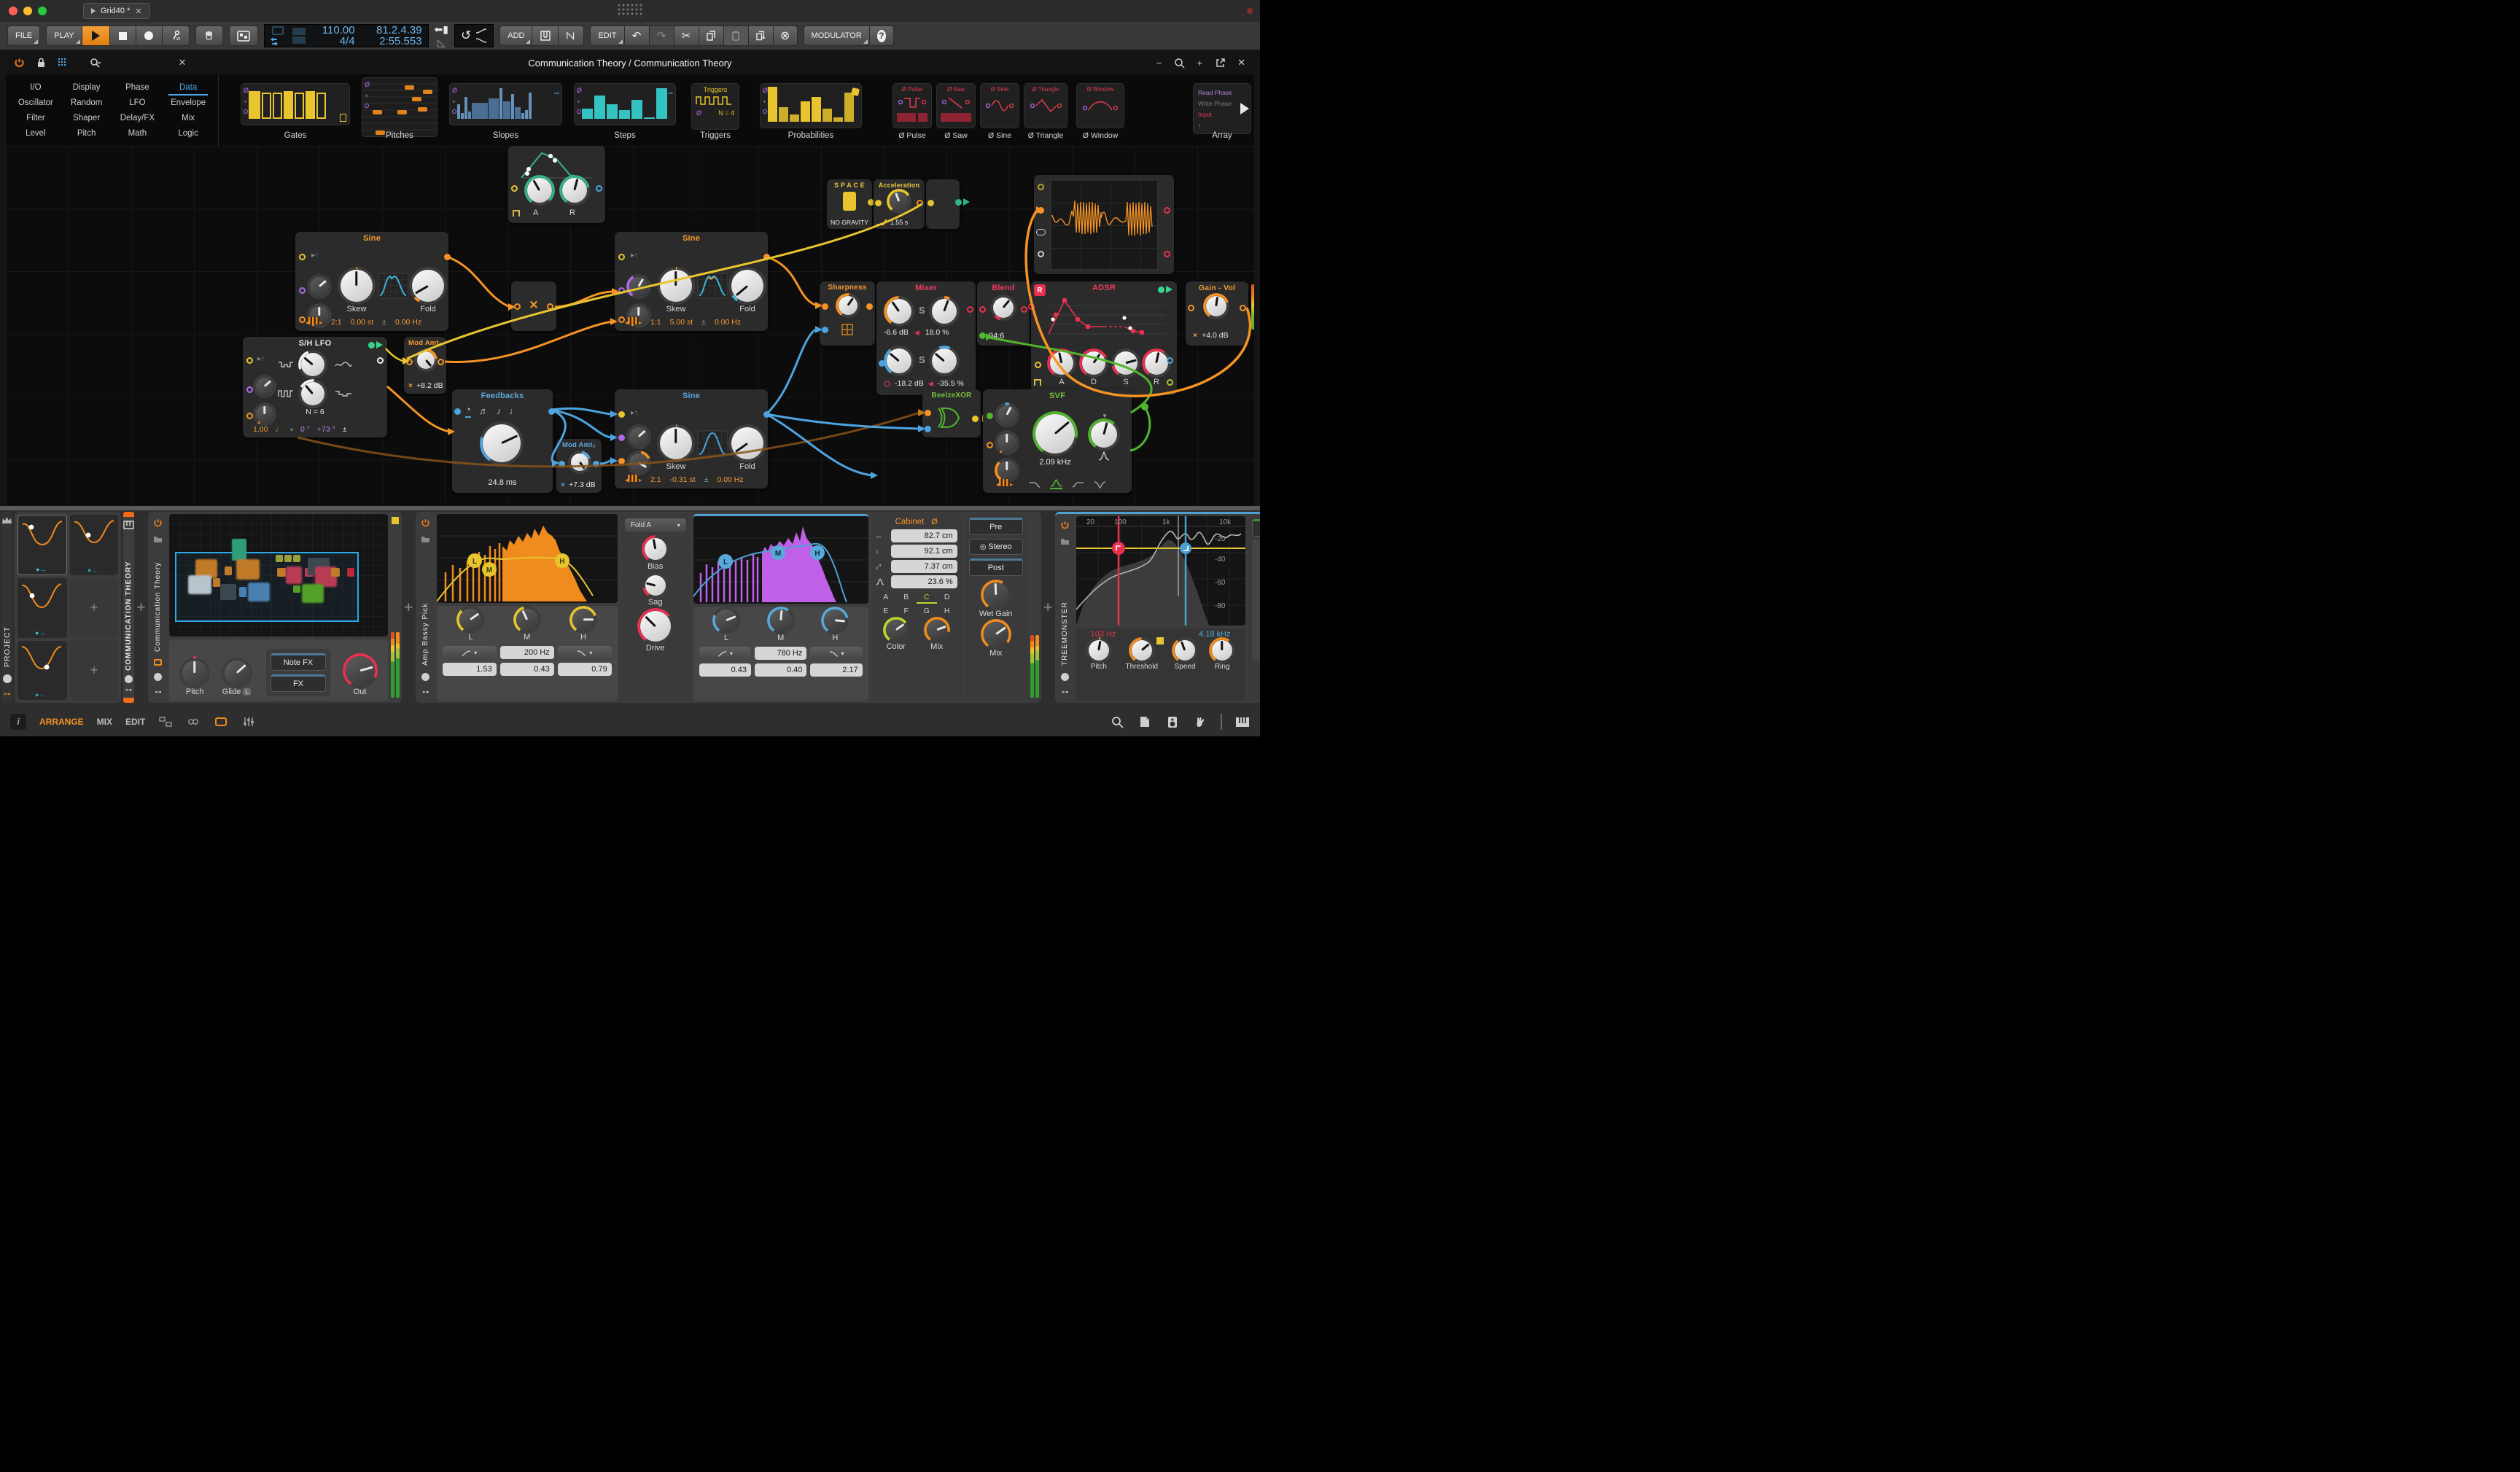  I want to click on ar-attack-knob, so click(539, 190).